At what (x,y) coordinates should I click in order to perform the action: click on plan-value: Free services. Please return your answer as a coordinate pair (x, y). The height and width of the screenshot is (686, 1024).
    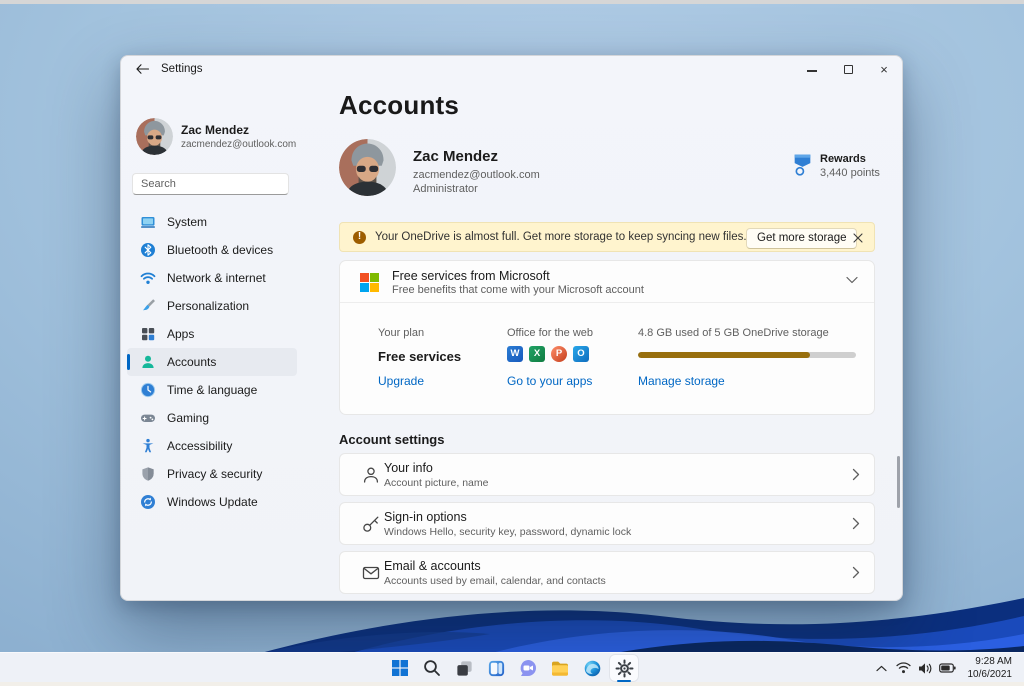
    Looking at the image, I should click on (420, 356).